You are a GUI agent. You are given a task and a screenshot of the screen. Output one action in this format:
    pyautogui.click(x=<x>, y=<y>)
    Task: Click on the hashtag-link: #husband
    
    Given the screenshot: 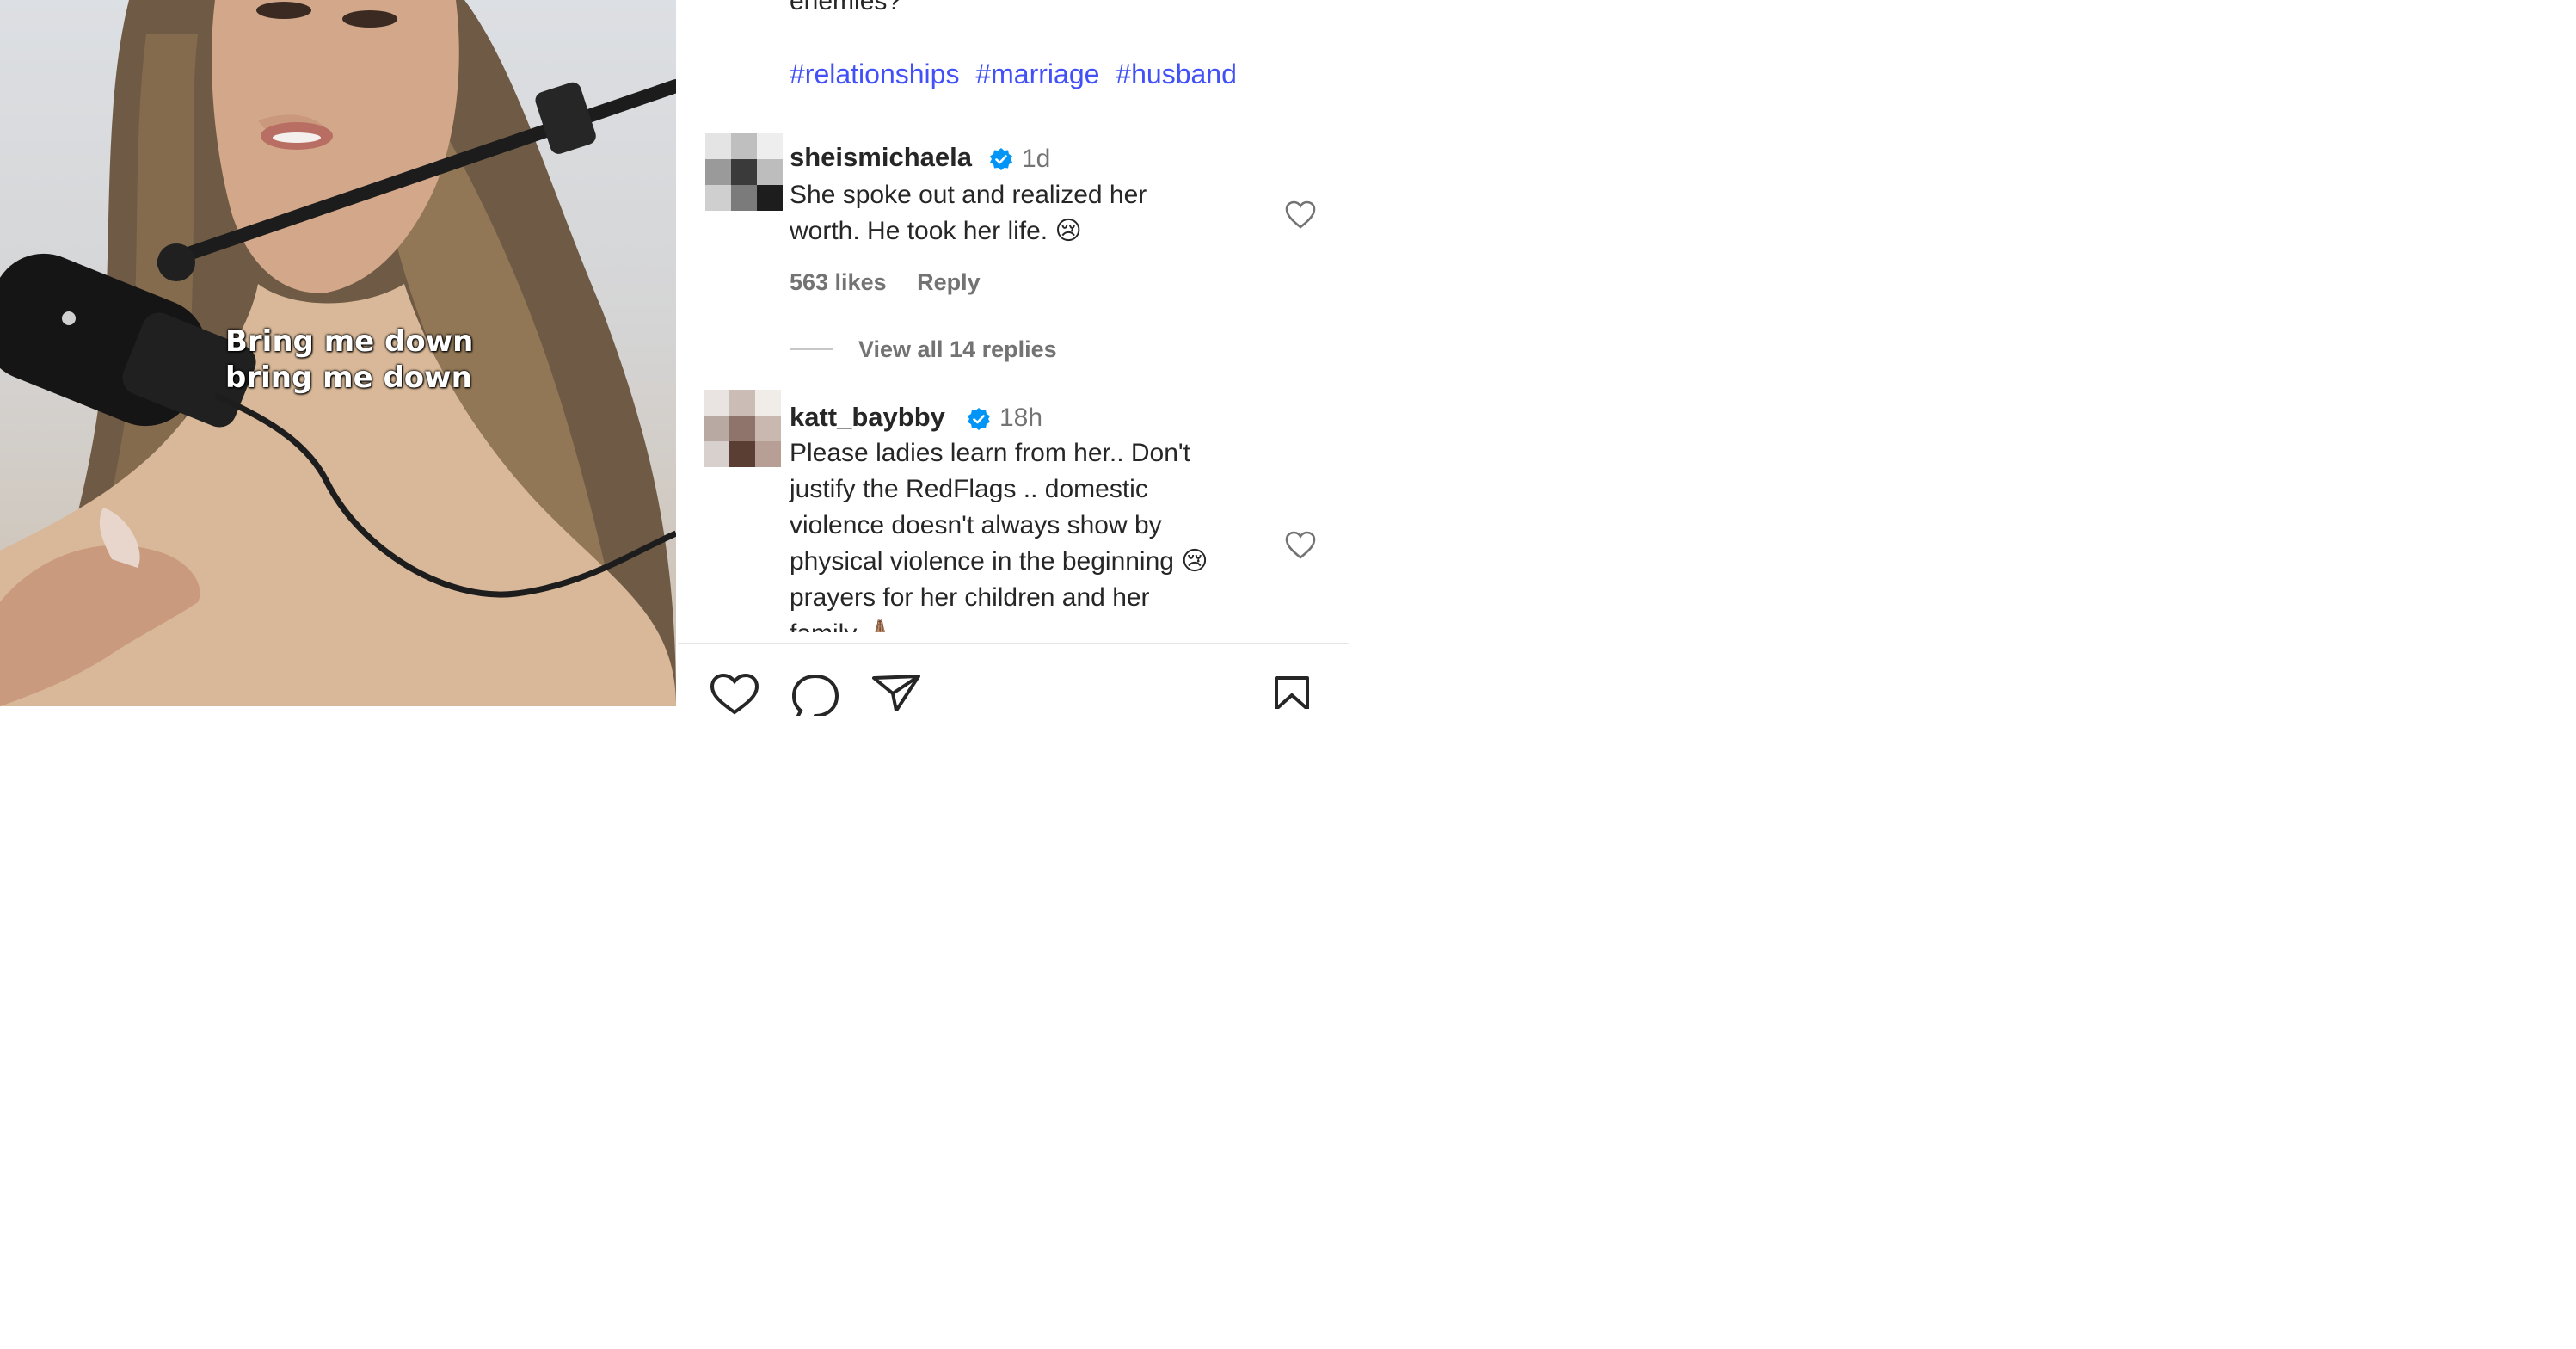 What is the action you would take?
    pyautogui.click(x=1176, y=74)
    